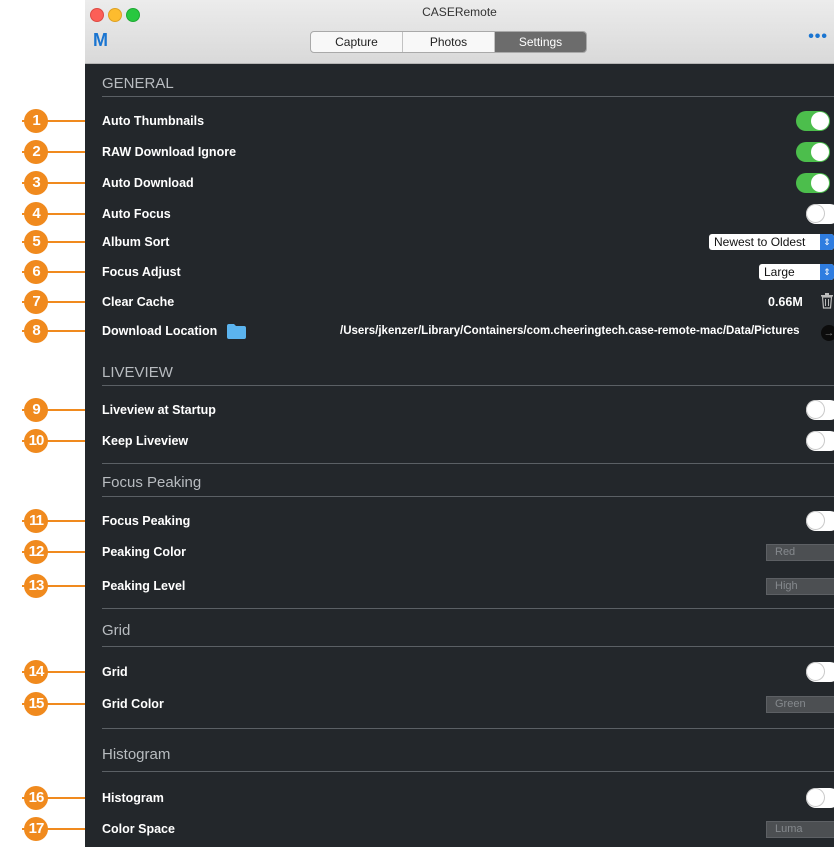 This screenshot has width=834, height=847. Describe the element at coordinates (133, 798) in the screenshot. I see `histogram-label: Histogram` at that location.